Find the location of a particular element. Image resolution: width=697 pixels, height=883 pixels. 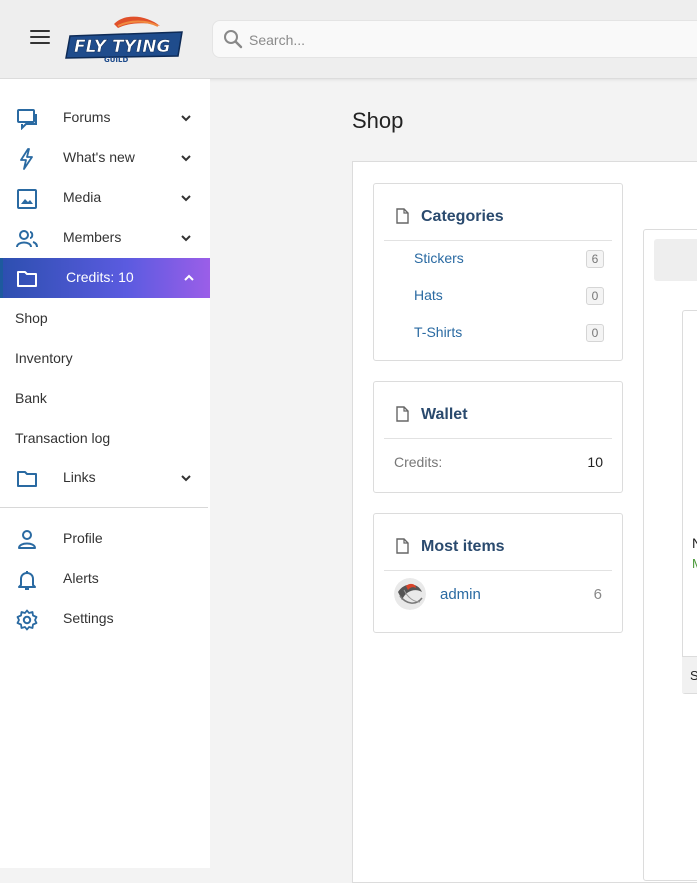

block-header: Categories is located at coordinates (498, 212).